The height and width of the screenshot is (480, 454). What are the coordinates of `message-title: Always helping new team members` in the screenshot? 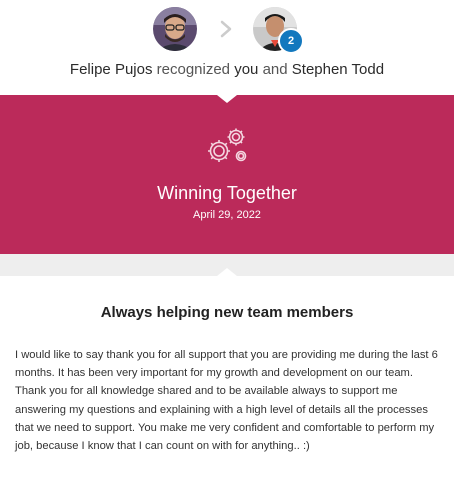 It's located at (227, 312).